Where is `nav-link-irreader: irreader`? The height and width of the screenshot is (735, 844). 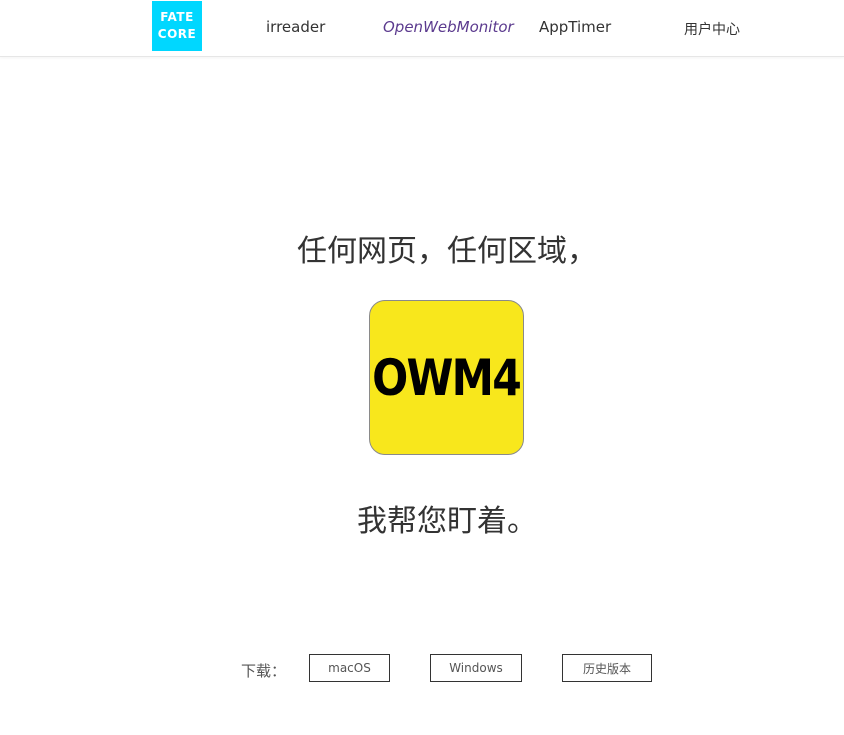 nav-link-irreader: irreader is located at coordinates (295, 27).